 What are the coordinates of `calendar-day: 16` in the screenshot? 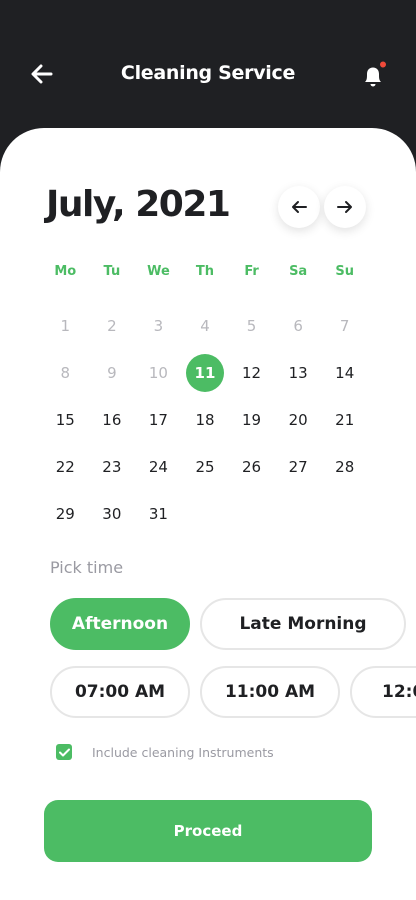 It's located at (112, 419).